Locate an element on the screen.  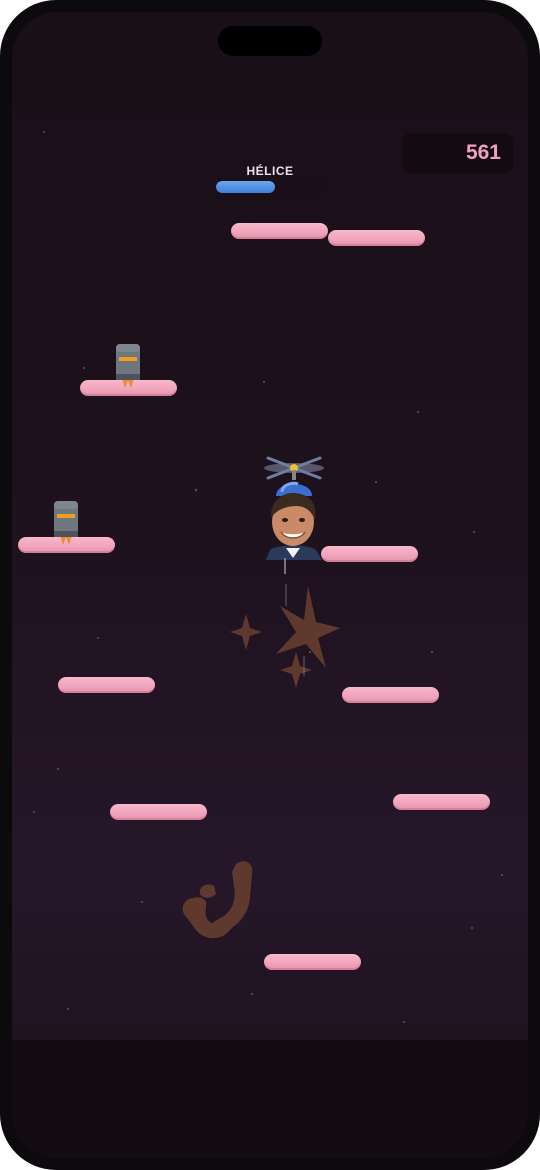
hands-decor is located at coordinates (217, 900).